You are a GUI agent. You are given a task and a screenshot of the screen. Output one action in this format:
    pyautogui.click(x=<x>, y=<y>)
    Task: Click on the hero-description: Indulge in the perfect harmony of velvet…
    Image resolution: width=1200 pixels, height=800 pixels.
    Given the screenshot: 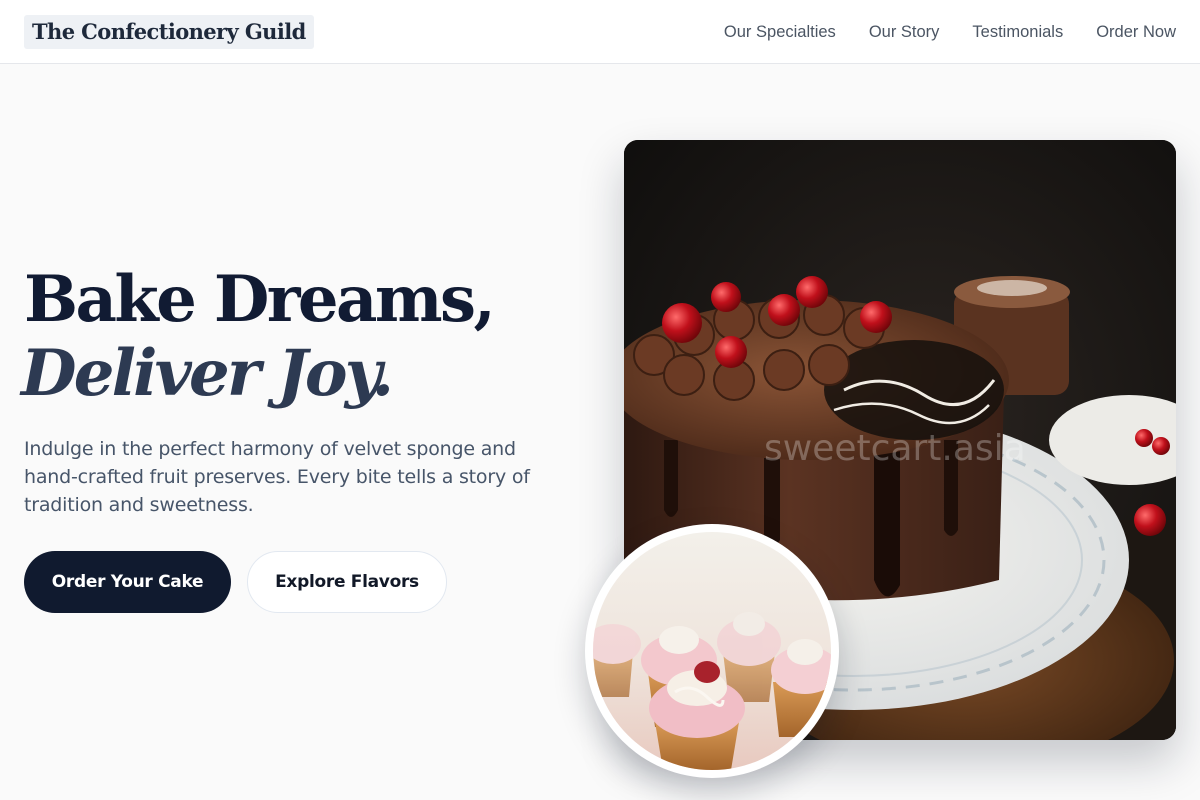 What is the action you would take?
    pyautogui.click(x=277, y=477)
    